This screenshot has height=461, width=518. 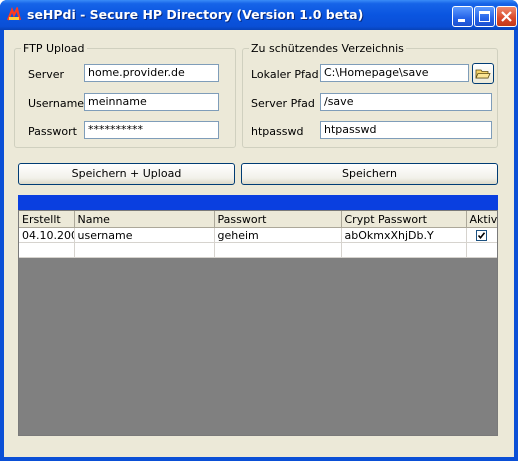 What do you see at coordinates (14, 14) in the screenshot?
I see `app-icon` at bounding box center [14, 14].